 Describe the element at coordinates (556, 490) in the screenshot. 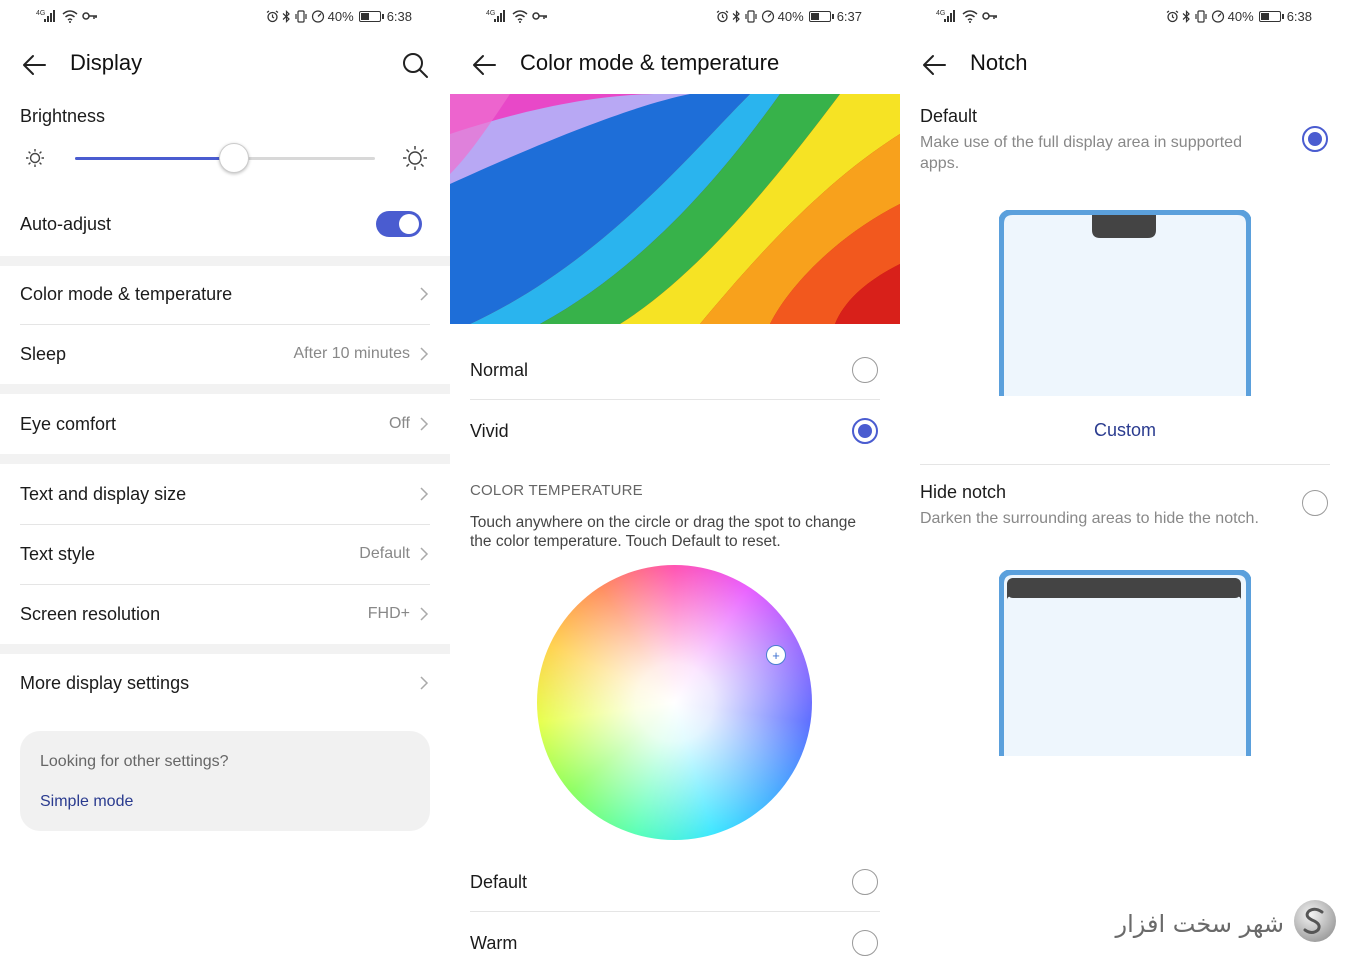

I see `section-title: COLOR TEMPERATURE` at that location.